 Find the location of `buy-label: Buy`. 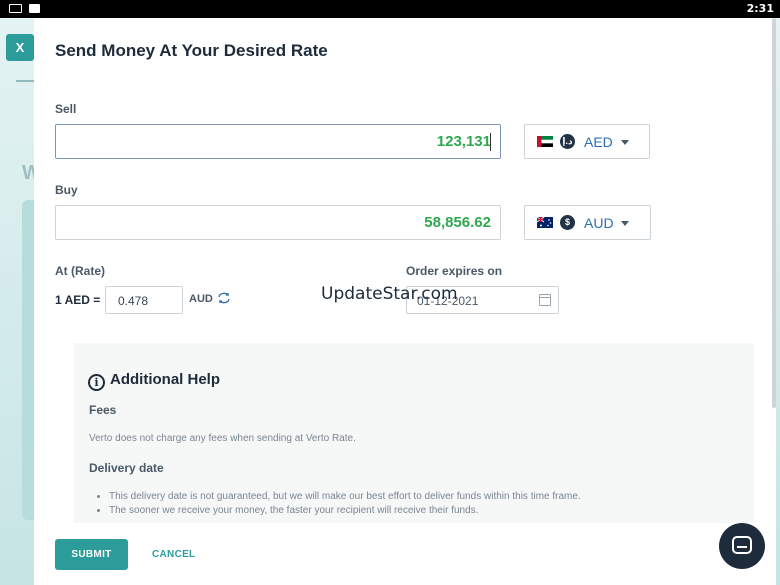

buy-label: Buy is located at coordinates (66, 190).